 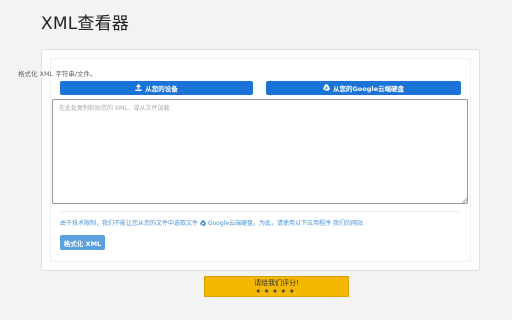 I want to click on resize-handle-icon, so click(x=464, y=200).